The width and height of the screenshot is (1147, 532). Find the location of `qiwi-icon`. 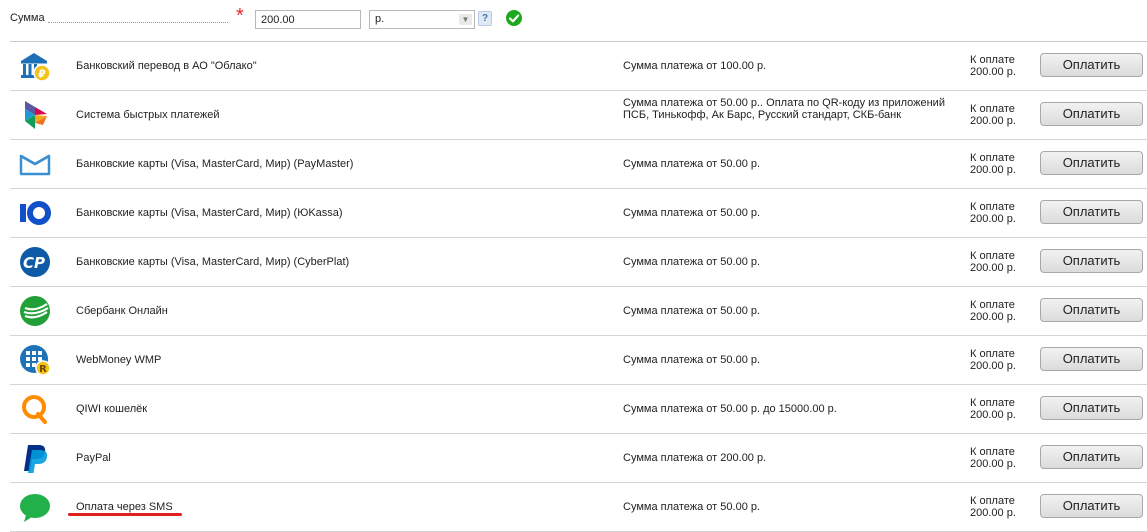

qiwi-icon is located at coordinates (35, 409).